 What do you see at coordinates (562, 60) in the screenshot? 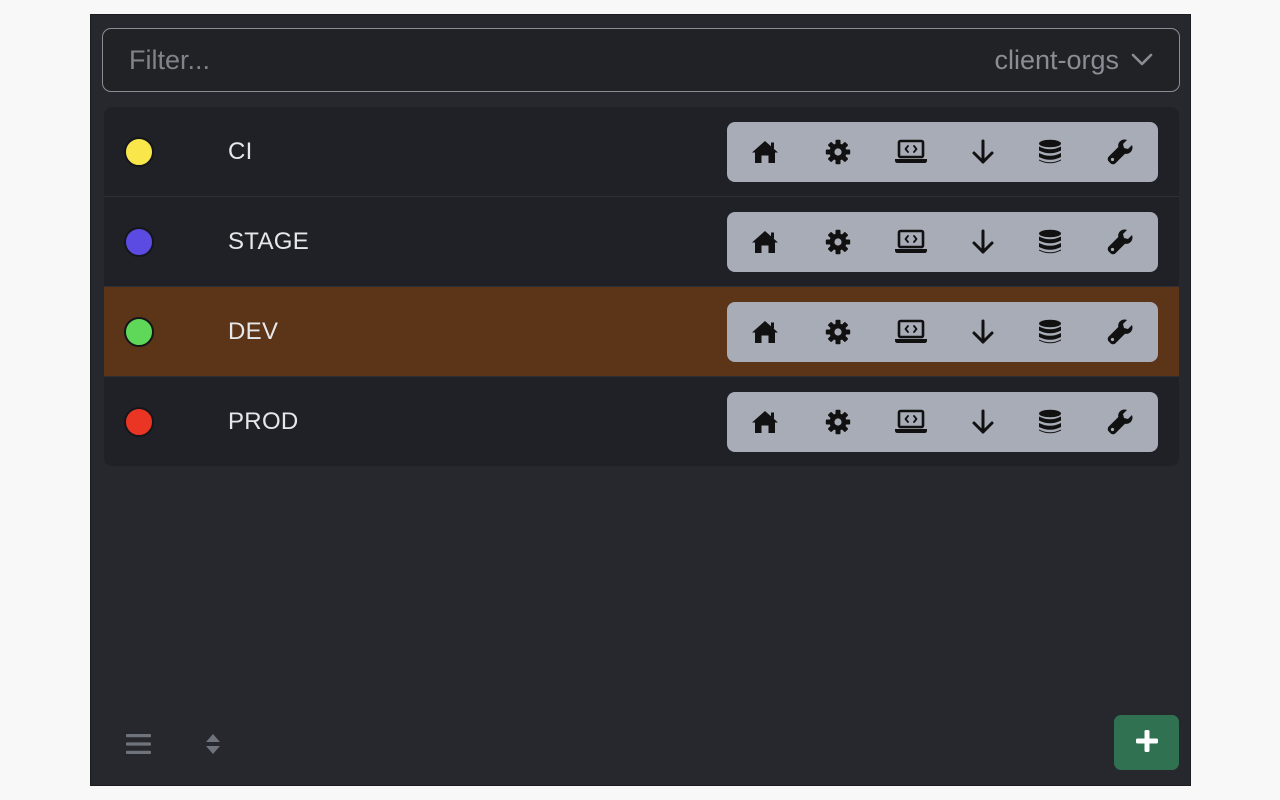
I see `filter-input` at bounding box center [562, 60].